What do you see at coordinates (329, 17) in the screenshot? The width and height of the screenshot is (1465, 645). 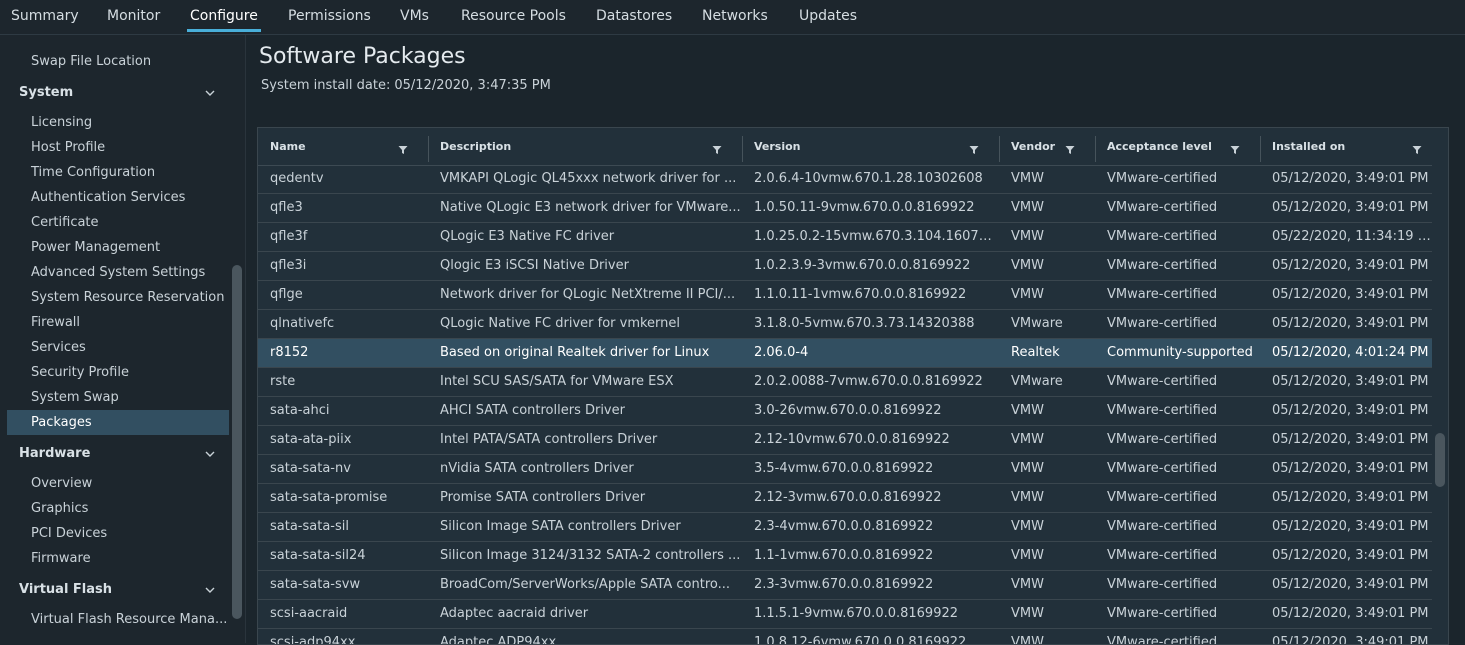 I see `tab-permissions: Permissions` at bounding box center [329, 17].